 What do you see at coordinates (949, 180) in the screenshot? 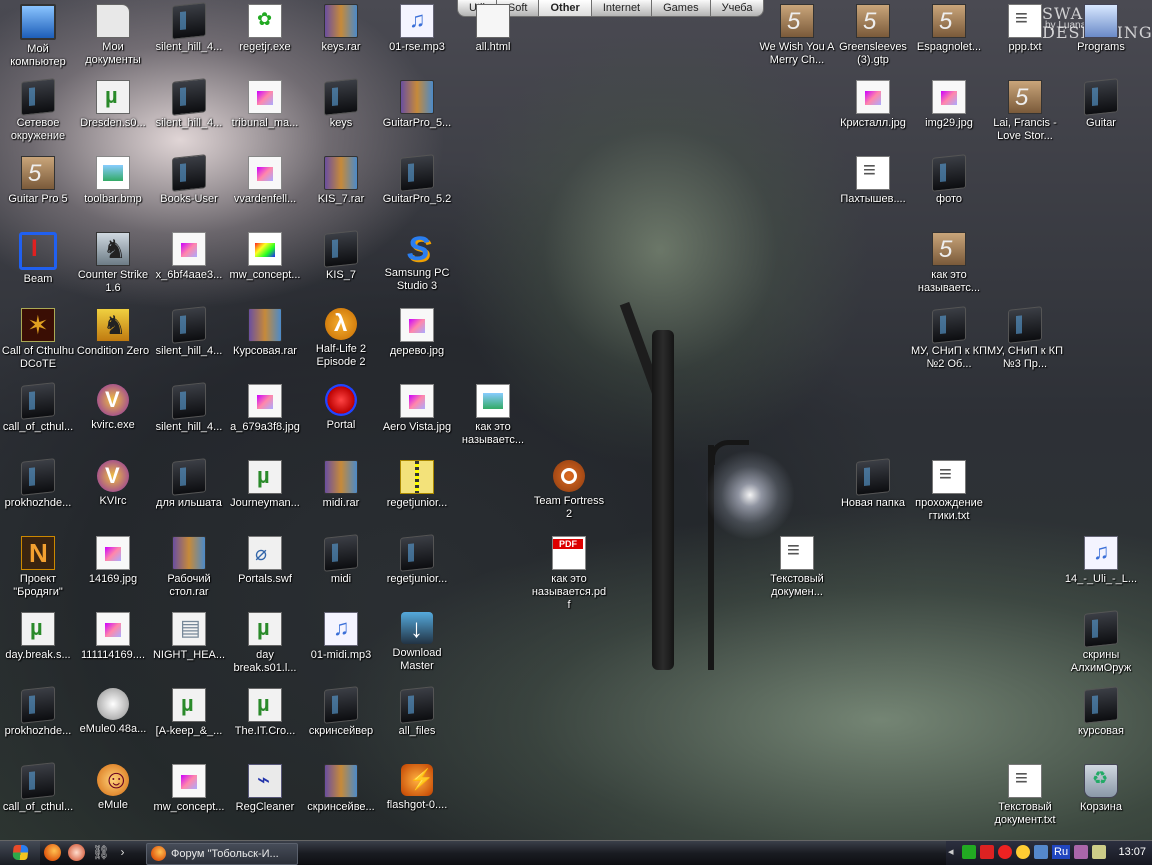
I see `desktop-icon: фото` at bounding box center [949, 180].